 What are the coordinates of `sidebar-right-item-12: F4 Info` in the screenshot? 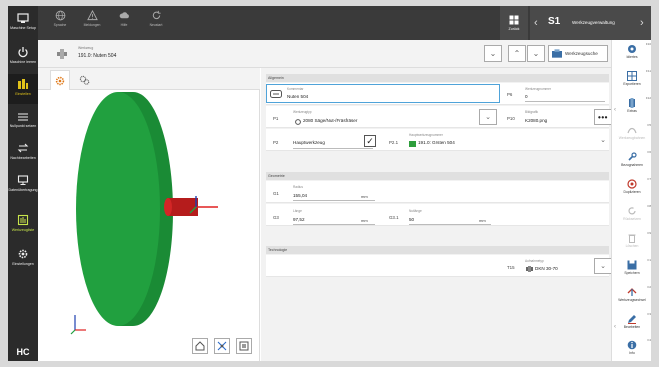 It's located at (631, 348).